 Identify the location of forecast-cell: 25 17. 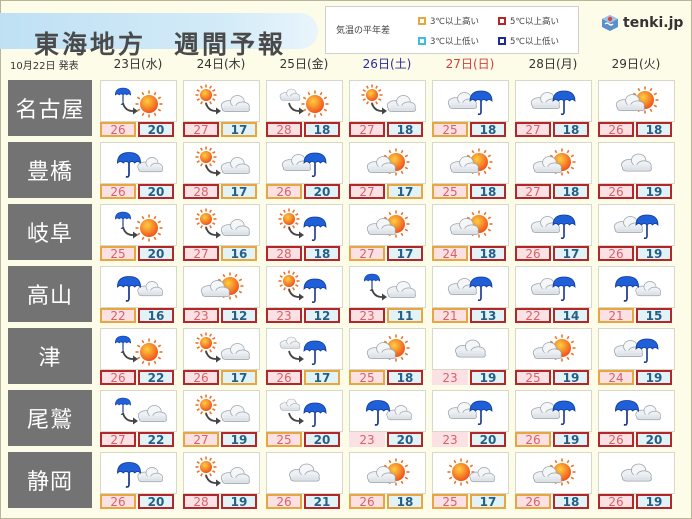
(470, 481).